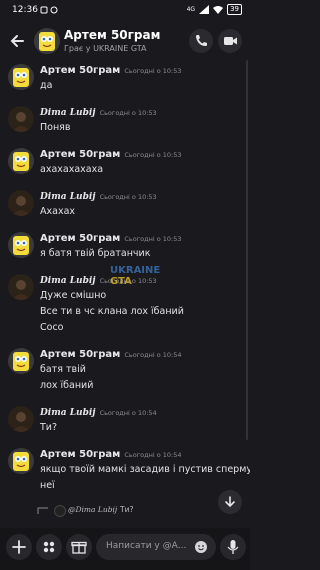 This screenshot has height=570, width=320. Describe the element at coordinates (125, 11) in the screenshot. I see `status-bar: 12:36 4G 39` at that location.